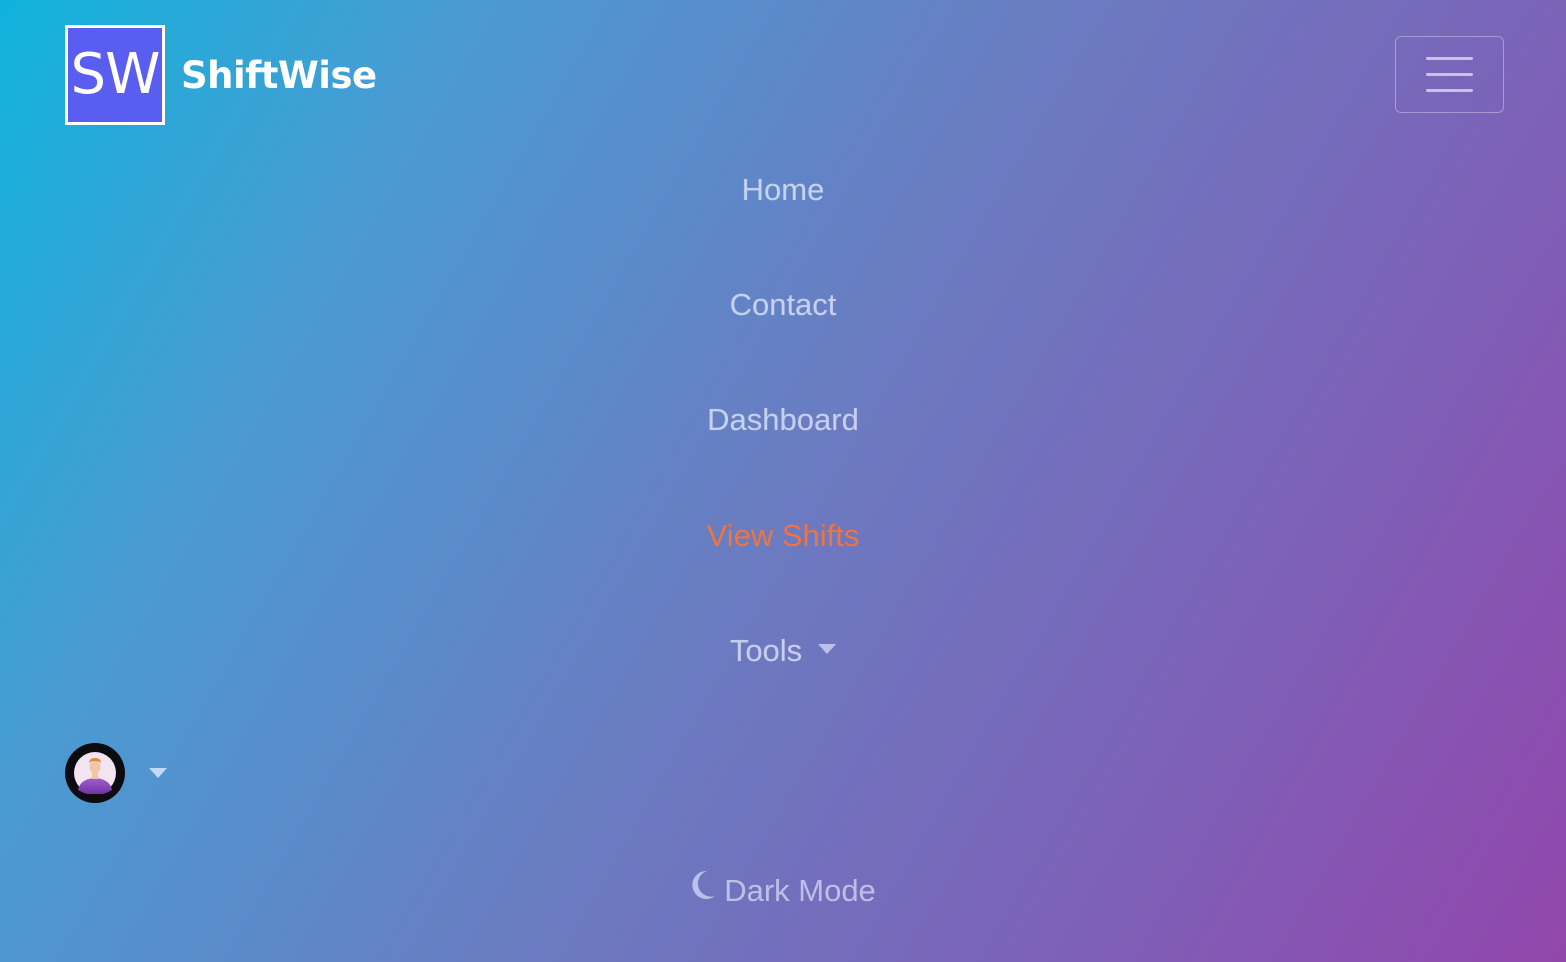  I want to click on nav-item-label: View Shifts, so click(783, 535).